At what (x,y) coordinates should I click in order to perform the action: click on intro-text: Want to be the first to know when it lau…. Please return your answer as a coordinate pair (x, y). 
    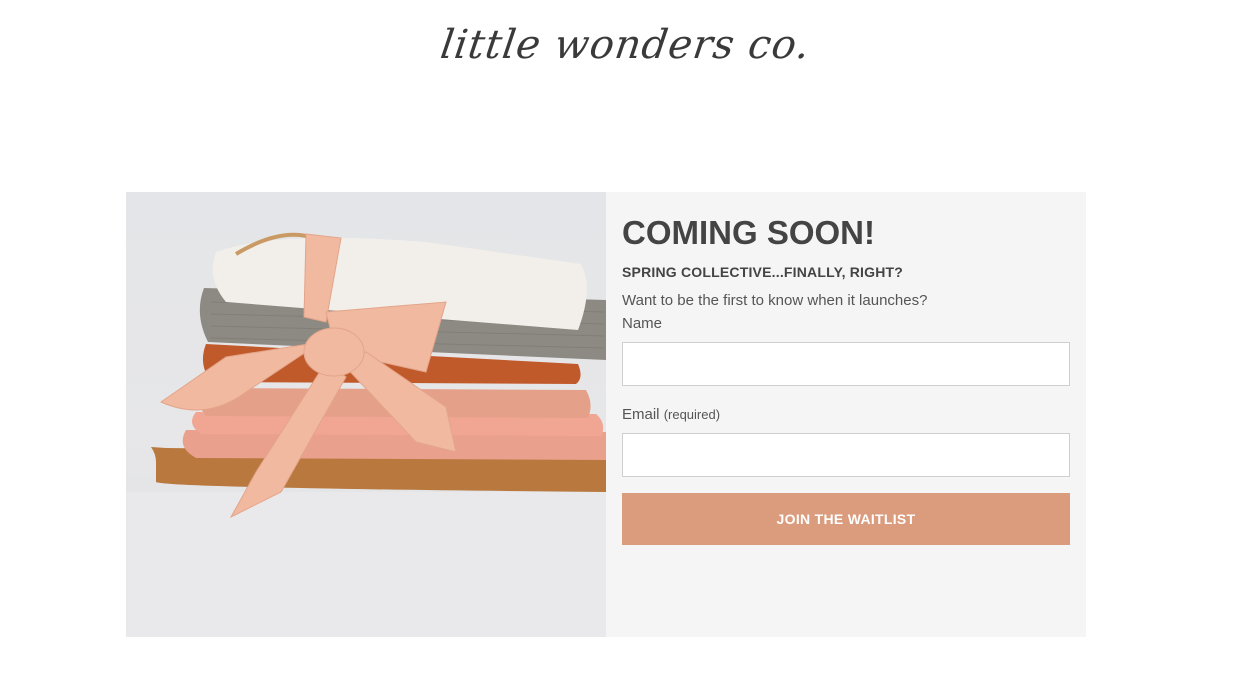
    Looking at the image, I should click on (775, 300).